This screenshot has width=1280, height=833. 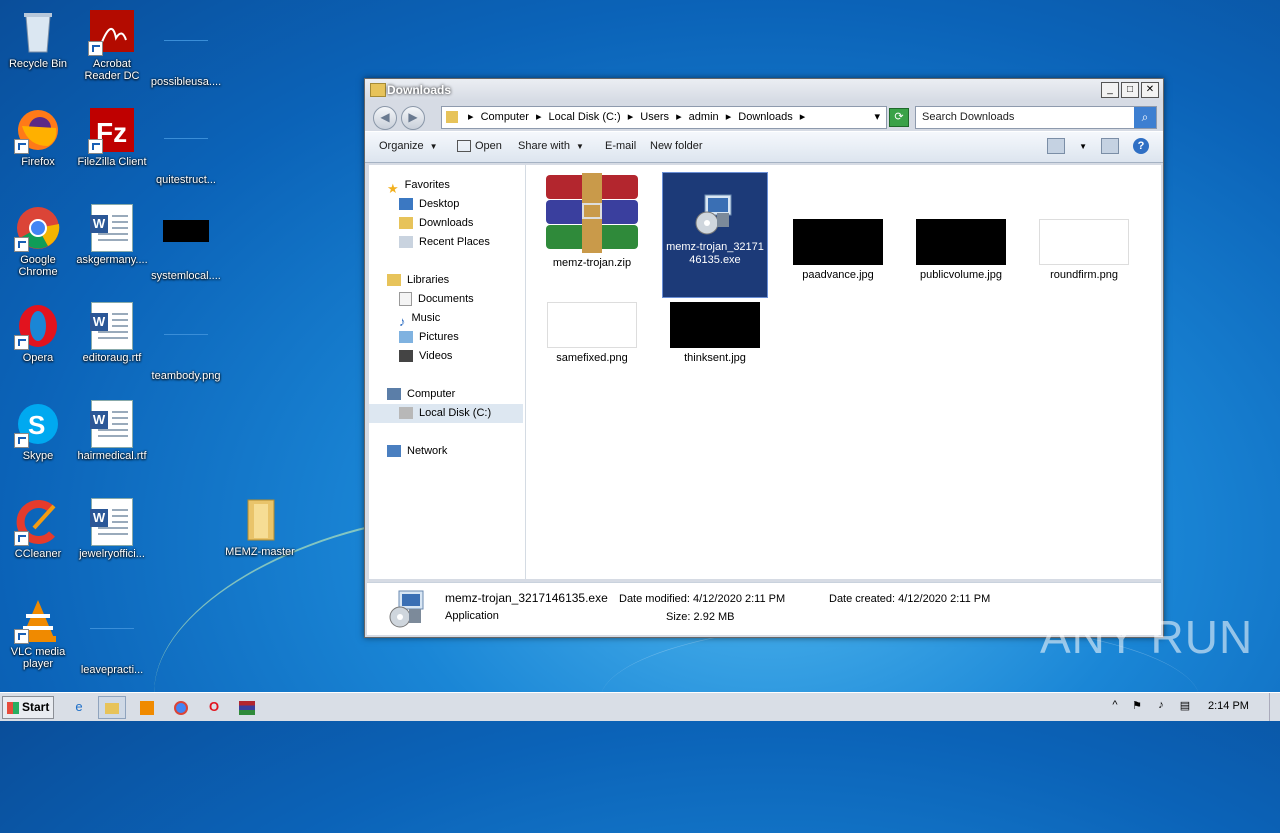 What do you see at coordinates (676, 146) in the screenshot?
I see `new-folder-button: New folder` at bounding box center [676, 146].